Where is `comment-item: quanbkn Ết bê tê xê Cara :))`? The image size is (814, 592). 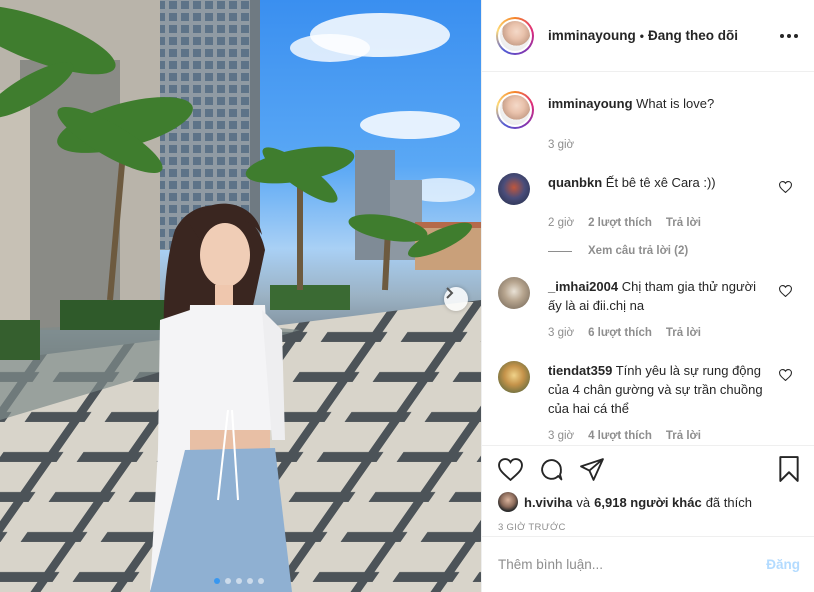
comment-item: quanbkn Ết bê tê xê Cara :)) is located at coordinates (647, 189).